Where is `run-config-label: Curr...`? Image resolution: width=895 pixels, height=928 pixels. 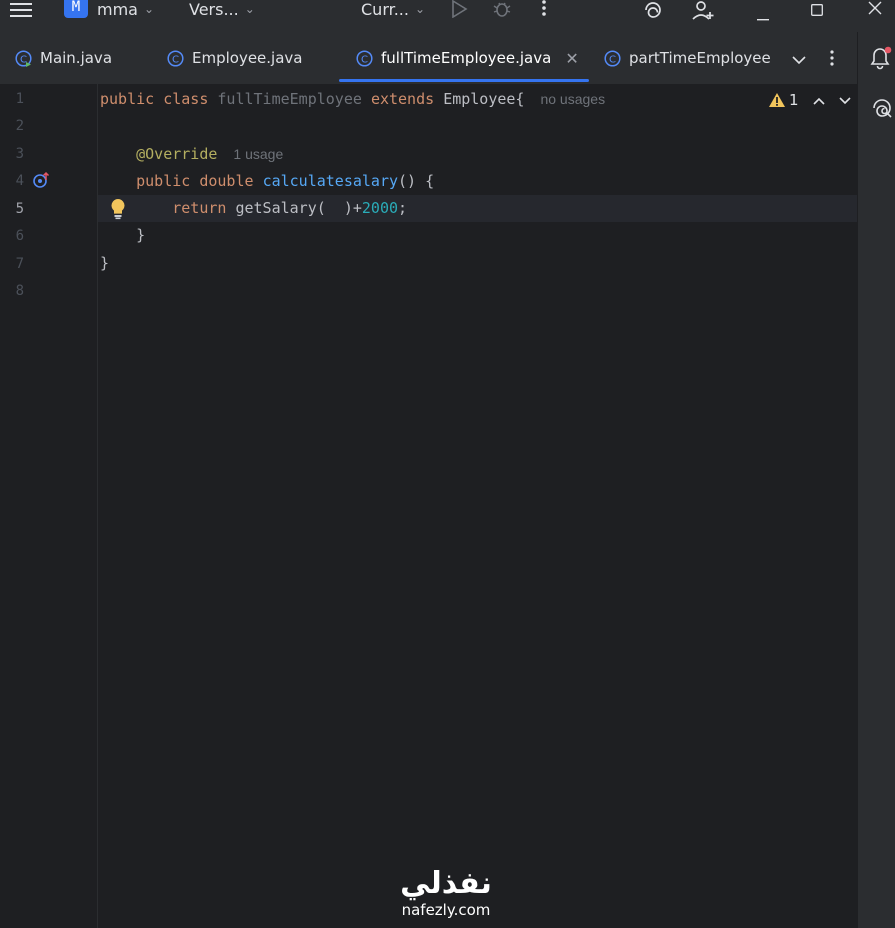 run-config-label: Curr... is located at coordinates (385, 9).